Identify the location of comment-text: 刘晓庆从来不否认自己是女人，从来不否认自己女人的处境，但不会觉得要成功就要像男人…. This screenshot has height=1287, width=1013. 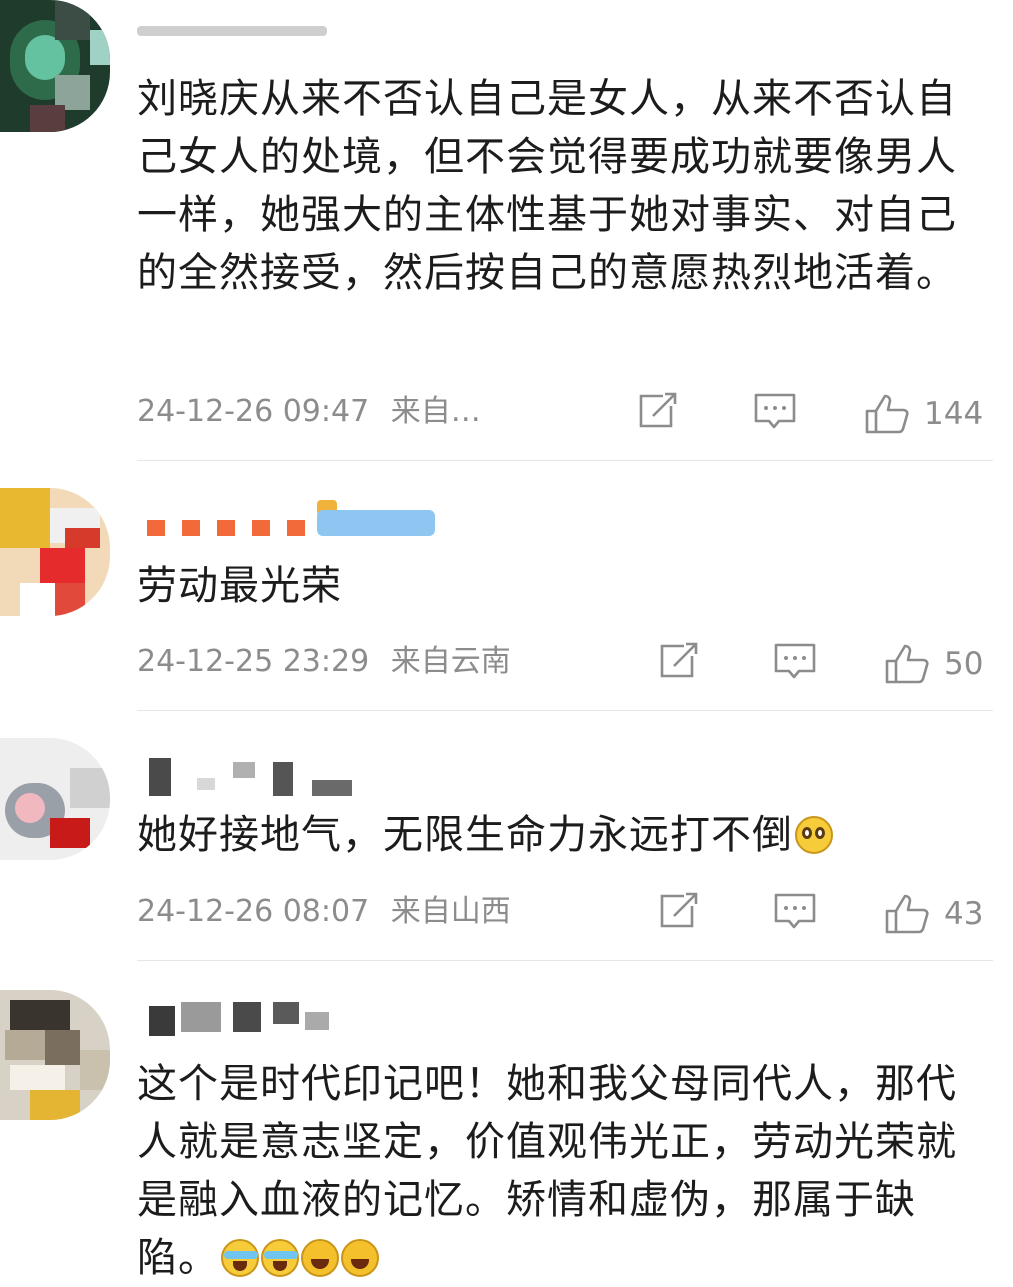
(547, 186).